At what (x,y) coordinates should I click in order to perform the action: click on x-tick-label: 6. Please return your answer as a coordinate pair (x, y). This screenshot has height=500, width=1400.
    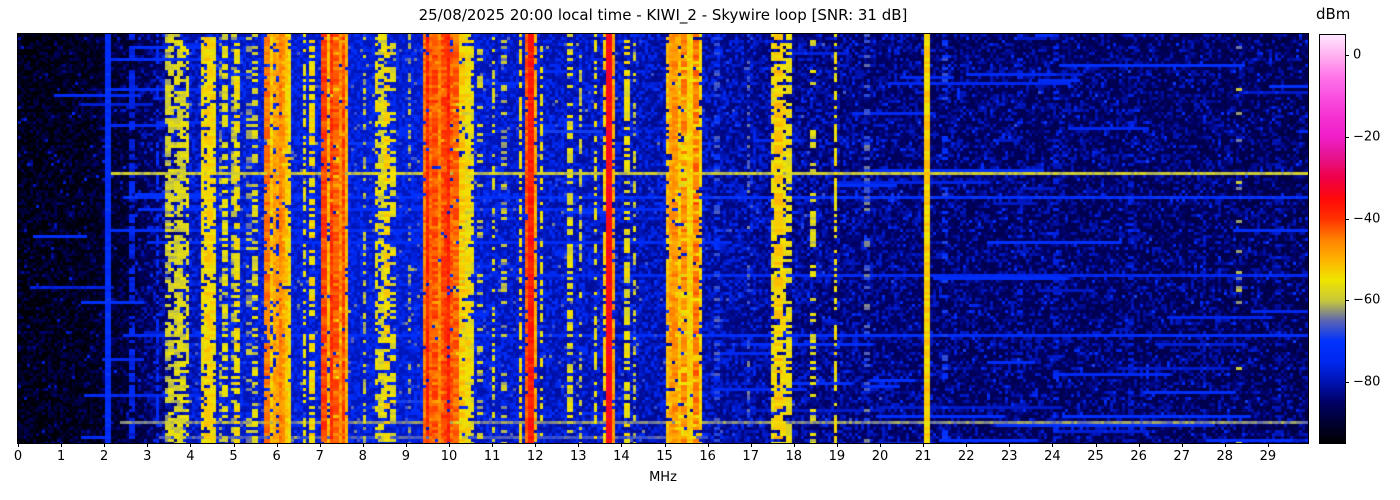
    Looking at the image, I should click on (276, 456).